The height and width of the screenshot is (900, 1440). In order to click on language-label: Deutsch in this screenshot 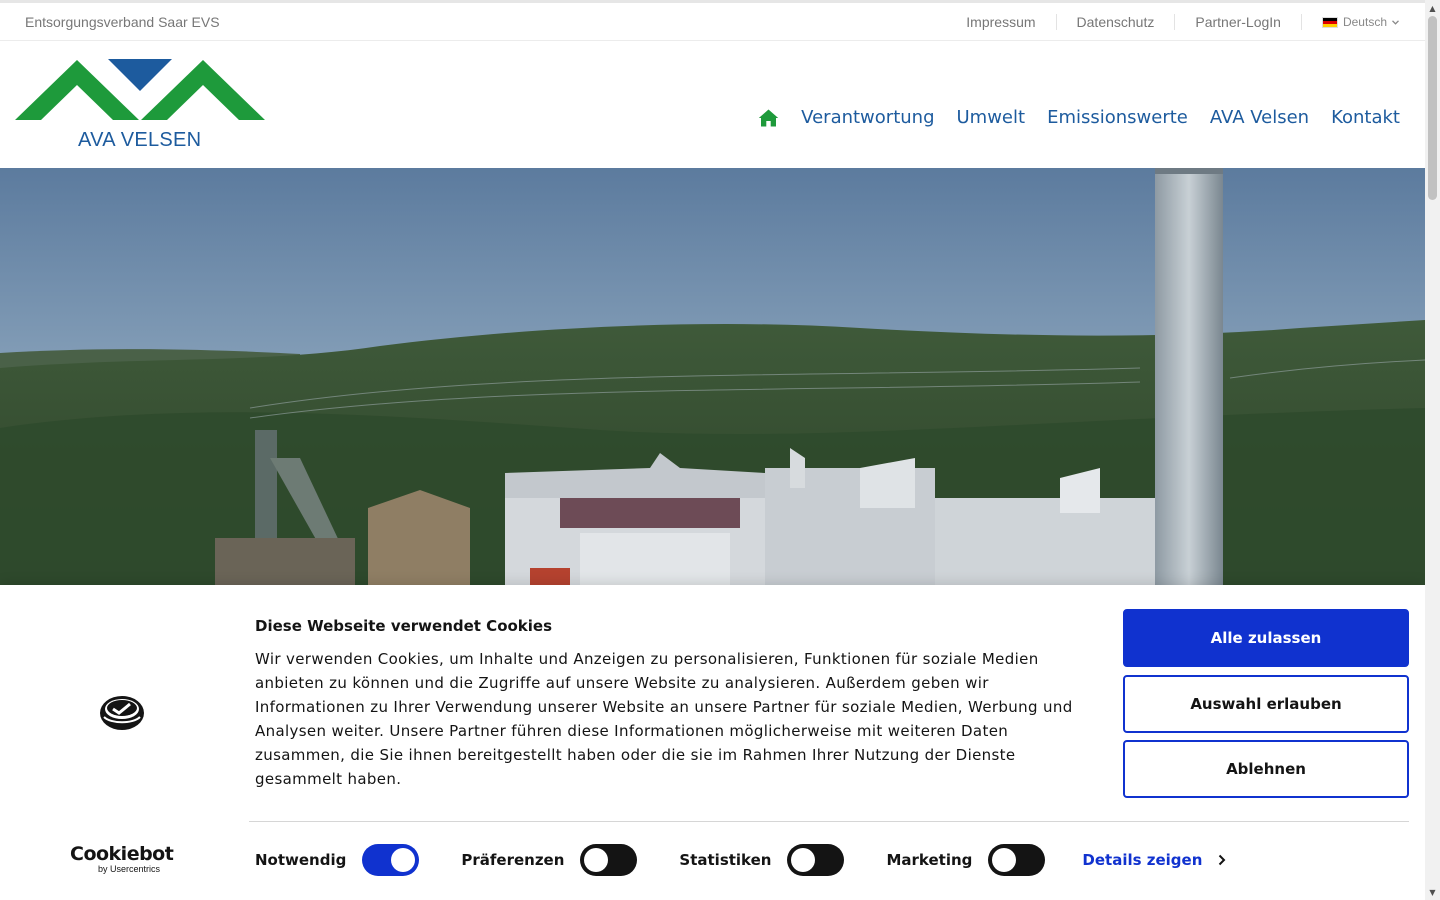, I will do `click(1364, 22)`.